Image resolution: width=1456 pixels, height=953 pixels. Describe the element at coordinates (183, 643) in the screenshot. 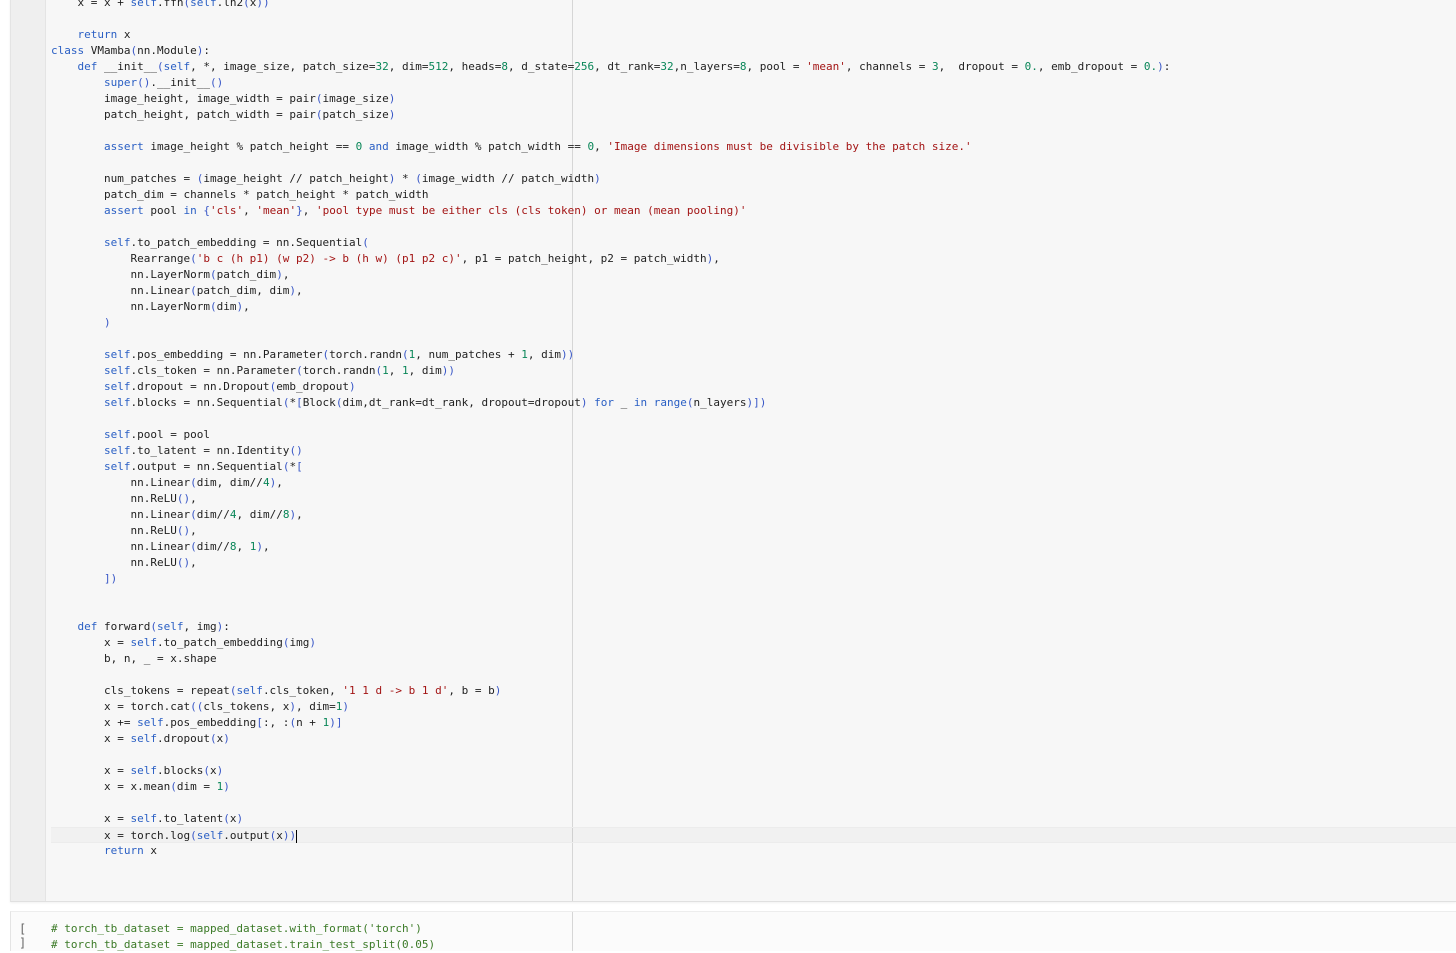

I see `code-line: x = self.to_patch_embedding(img)` at that location.